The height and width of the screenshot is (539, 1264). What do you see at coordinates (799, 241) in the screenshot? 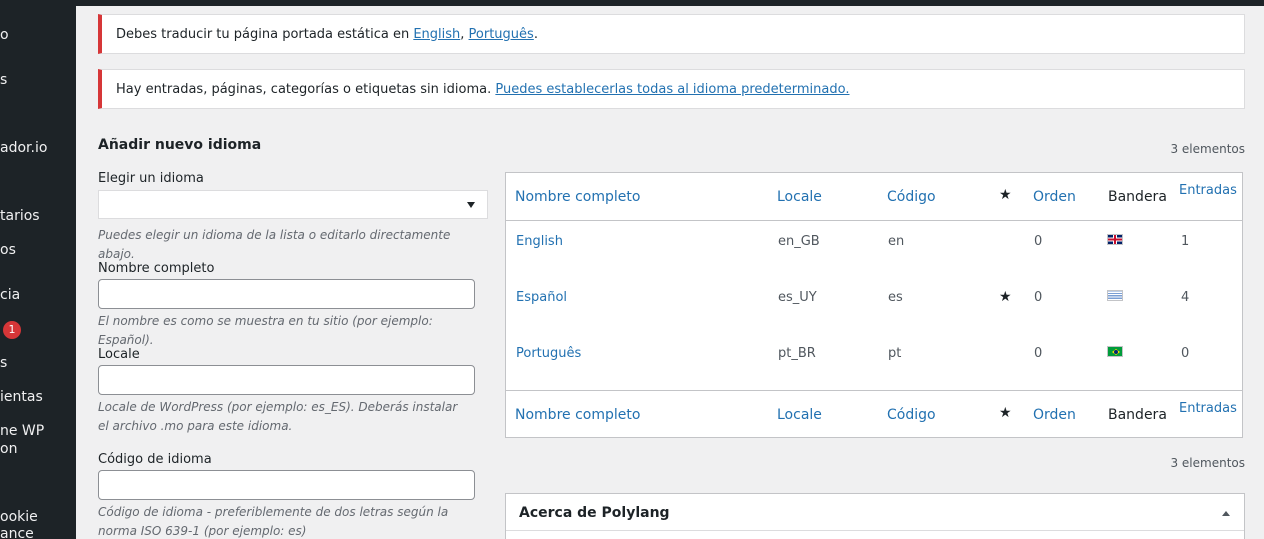
I see `locale-cell: en_GB` at bounding box center [799, 241].